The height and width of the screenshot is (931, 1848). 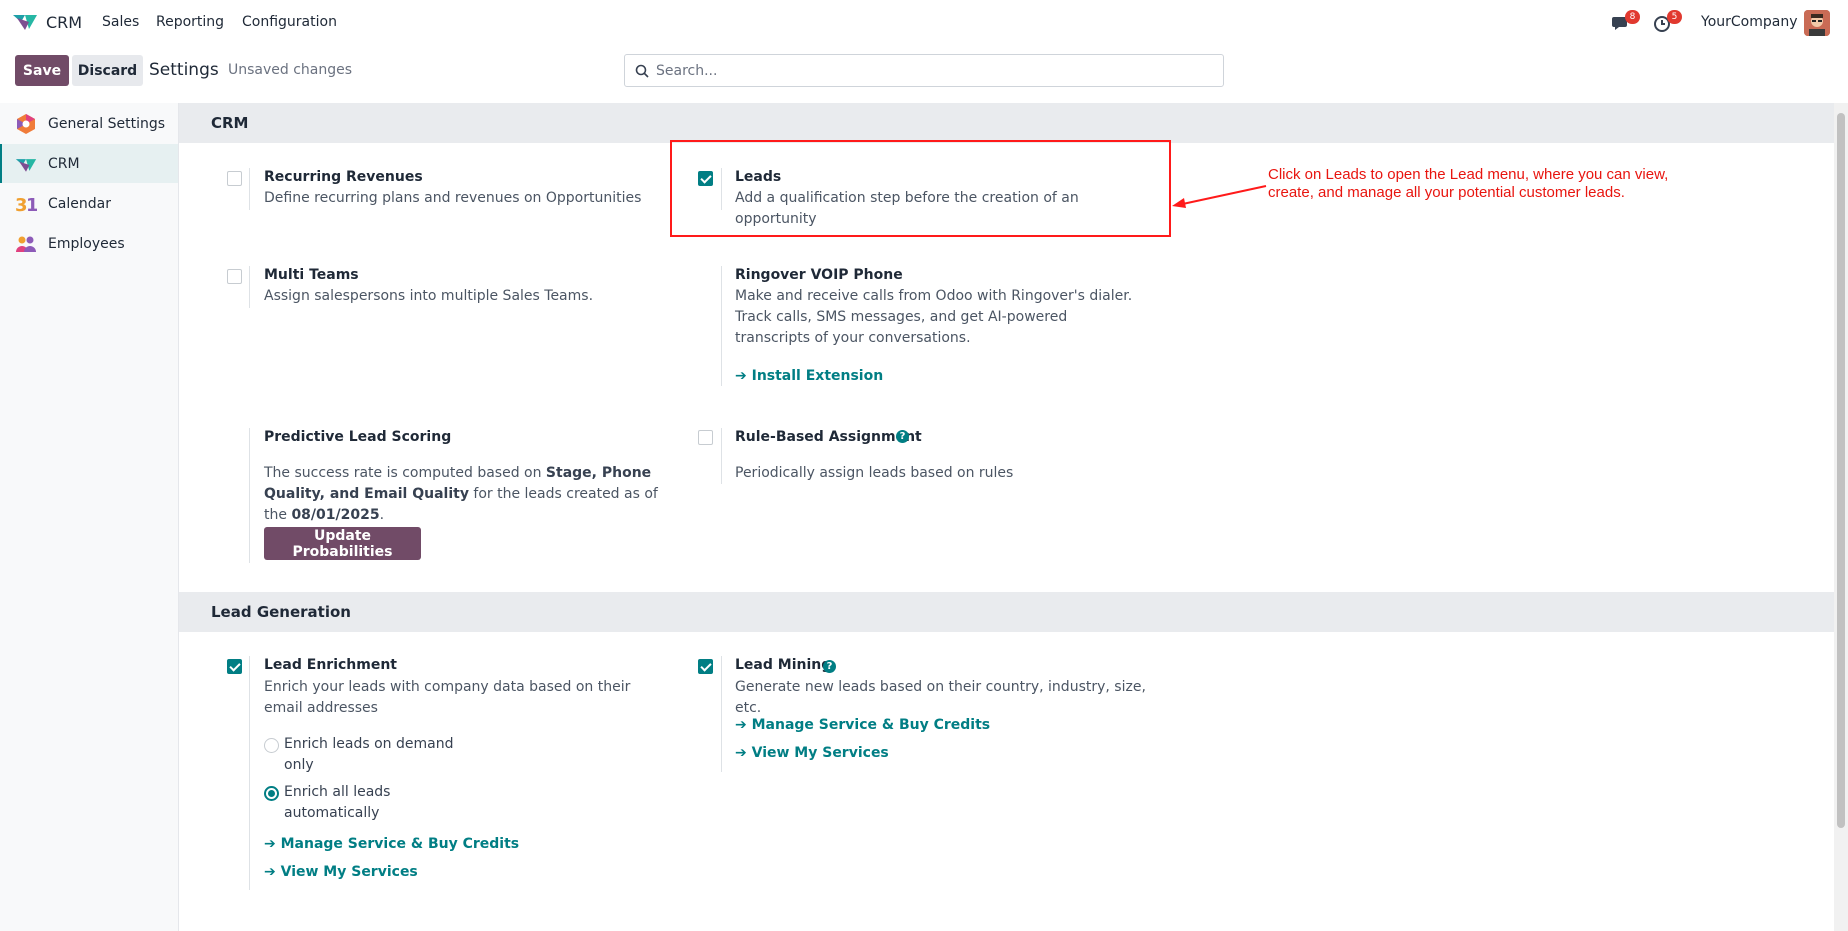 I want to click on discard-button: Discard, so click(x=107, y=70).